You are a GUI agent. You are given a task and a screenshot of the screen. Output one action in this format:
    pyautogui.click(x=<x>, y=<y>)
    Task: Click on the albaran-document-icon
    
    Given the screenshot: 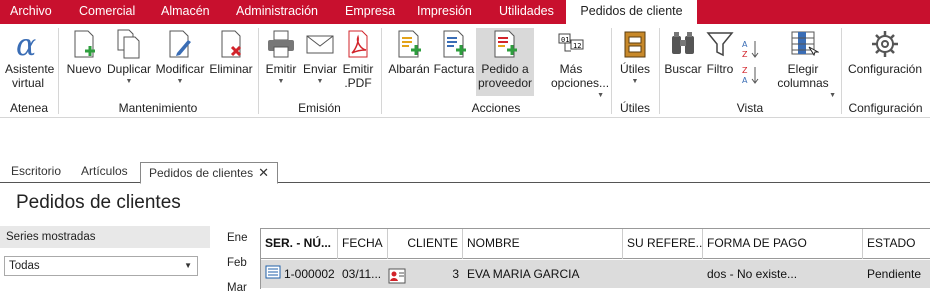 What is the action you would take?
    pyautogui.click(x=409, y=44)
    